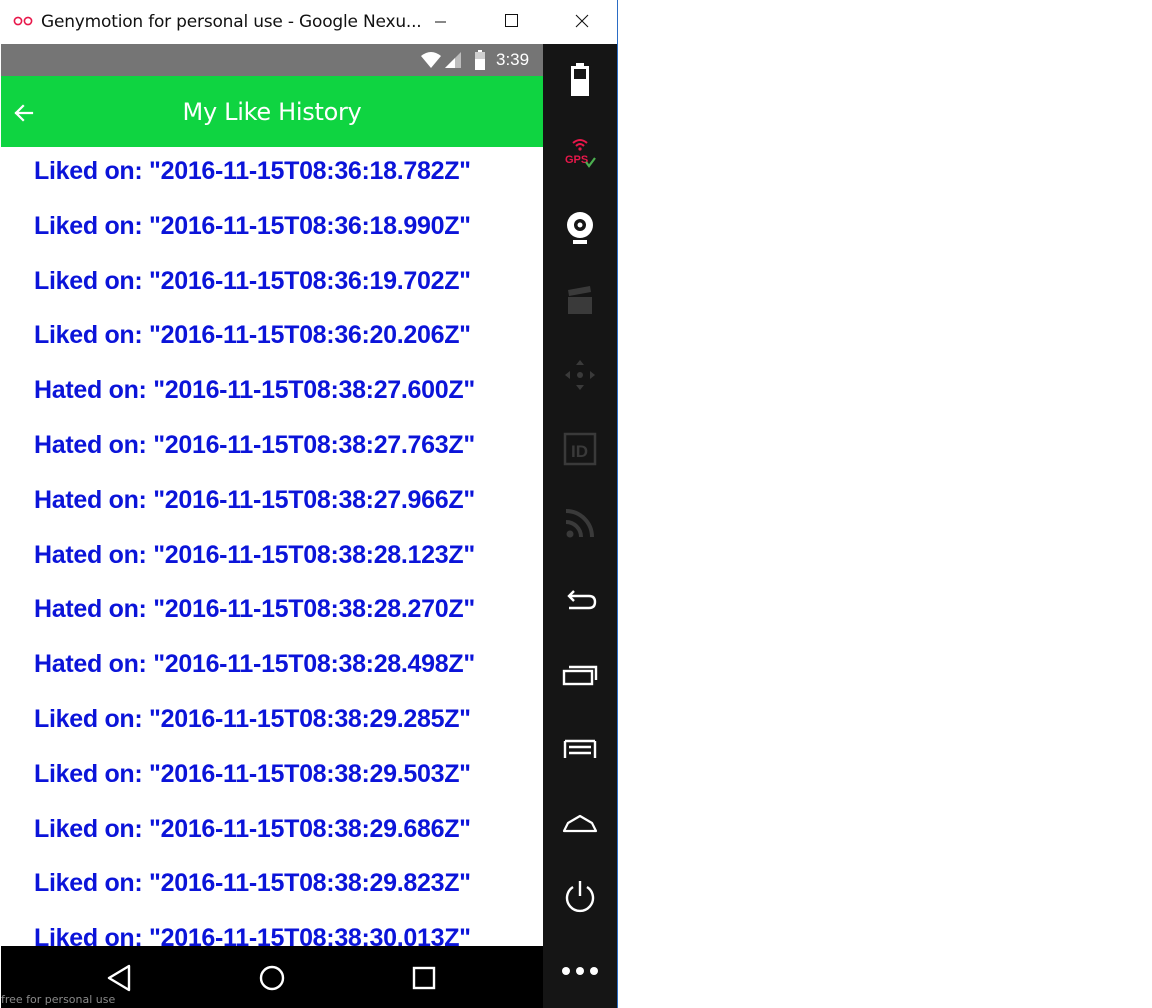  Describe the element at coordinates (272, 448) in the screenshot. I see `history-item: Hated on: "2016-11-15T08:38:27.763Z"` at that location.